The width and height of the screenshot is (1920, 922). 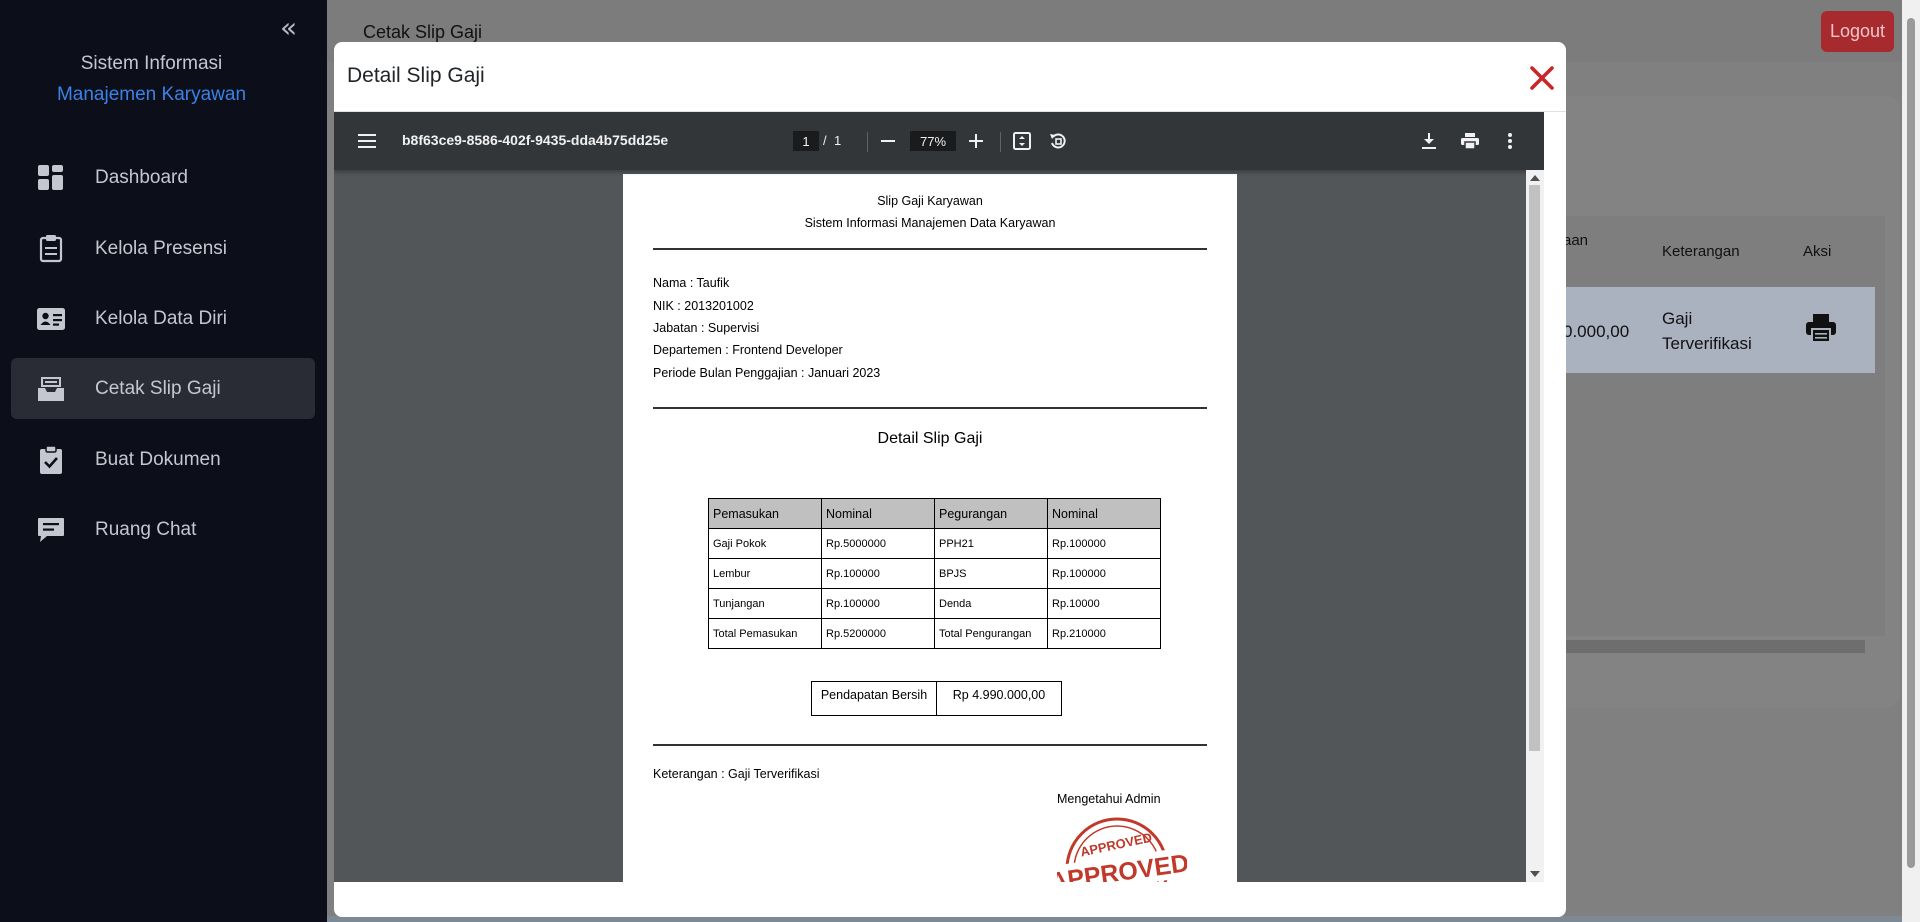 I want to click on table-cell: Tunjangan, so click(x=765, y=603).